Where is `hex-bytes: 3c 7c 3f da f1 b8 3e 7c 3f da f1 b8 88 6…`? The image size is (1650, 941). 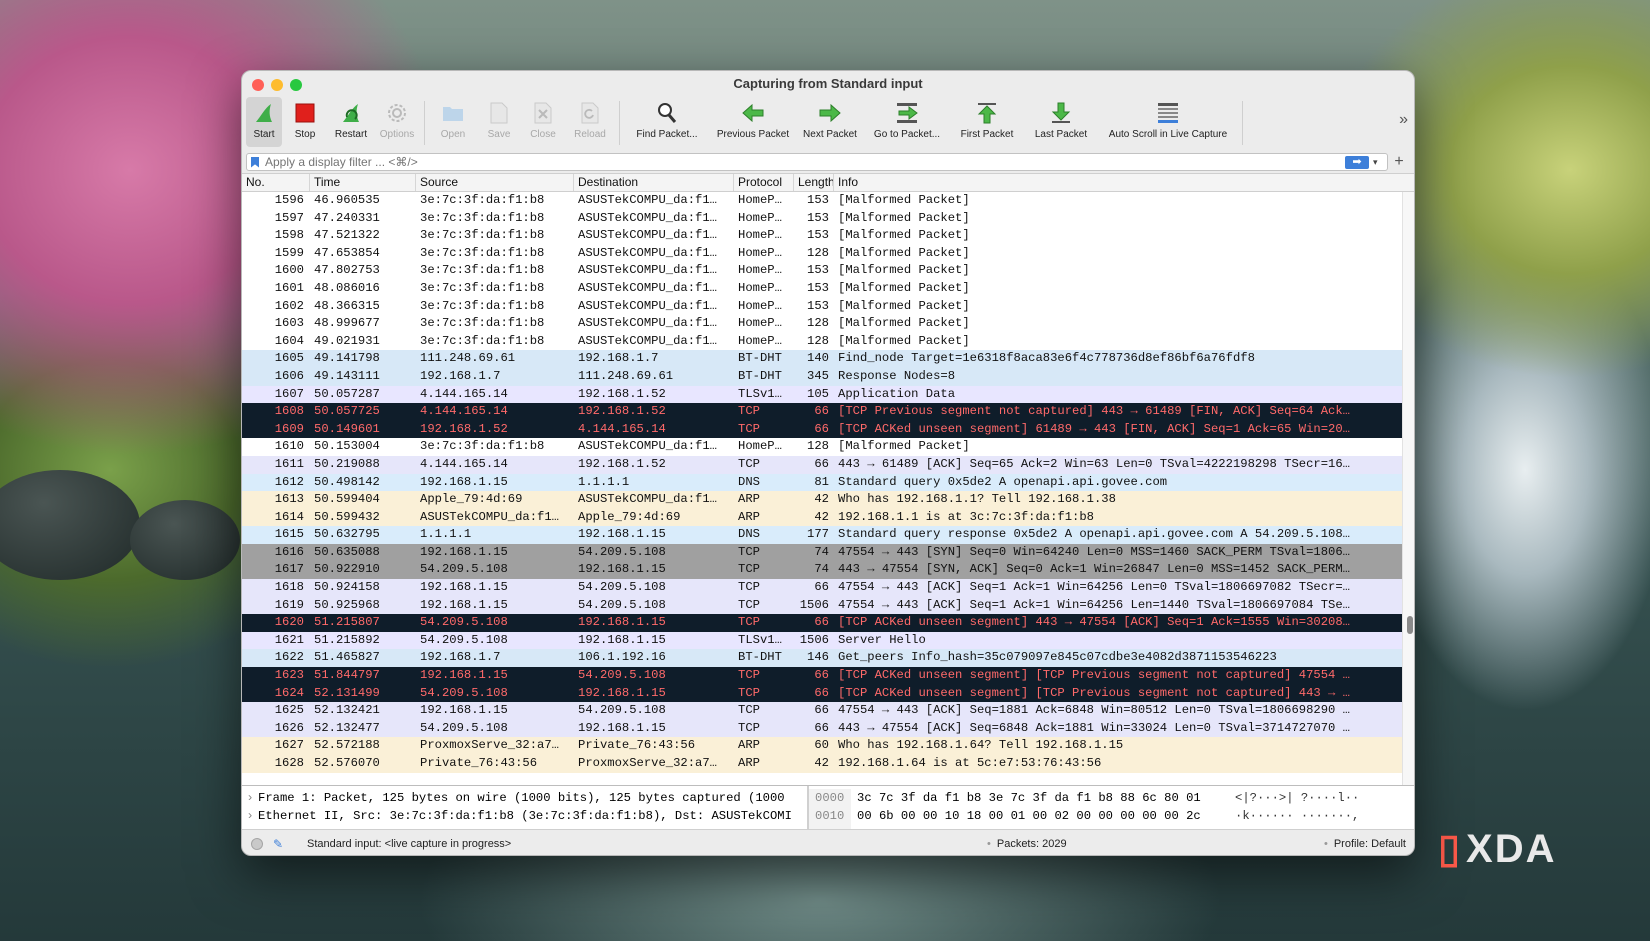
hex-bytes: 3c 7c 3f da f1 b8 3e 7c 3f da f1 b8 88 6… is located at coordinates (1041, 809).